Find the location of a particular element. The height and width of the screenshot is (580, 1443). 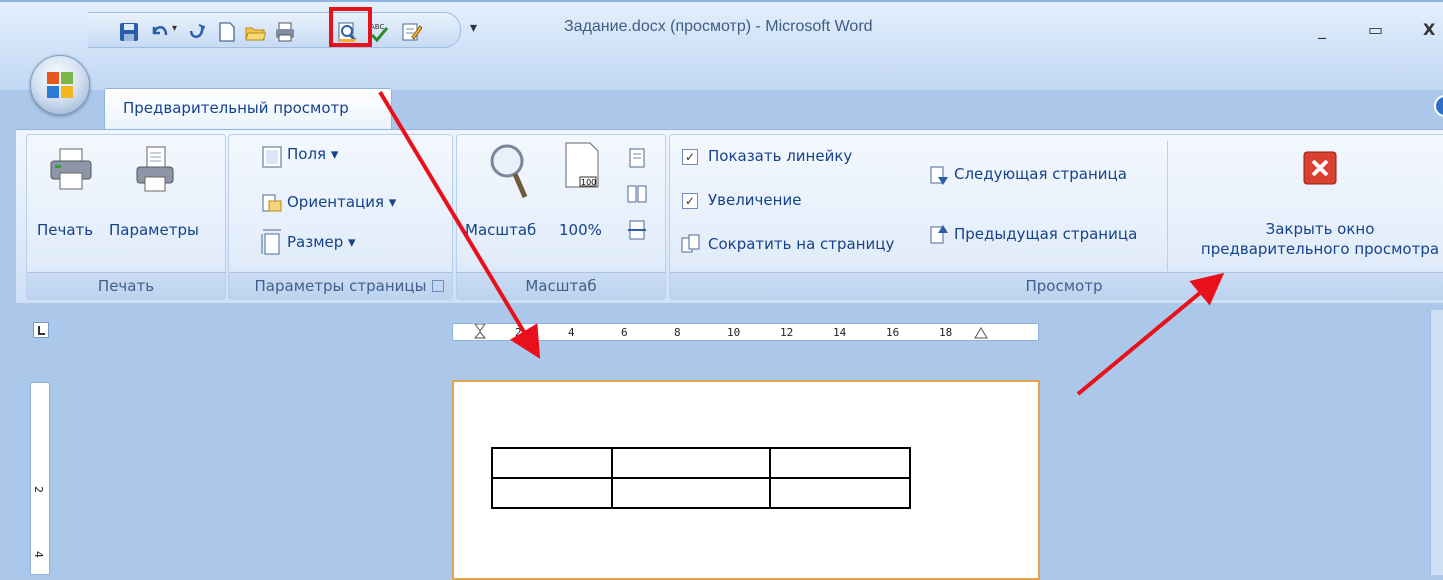

show-ruler-checkbox: ✓ is located at coordinates (690, 157).